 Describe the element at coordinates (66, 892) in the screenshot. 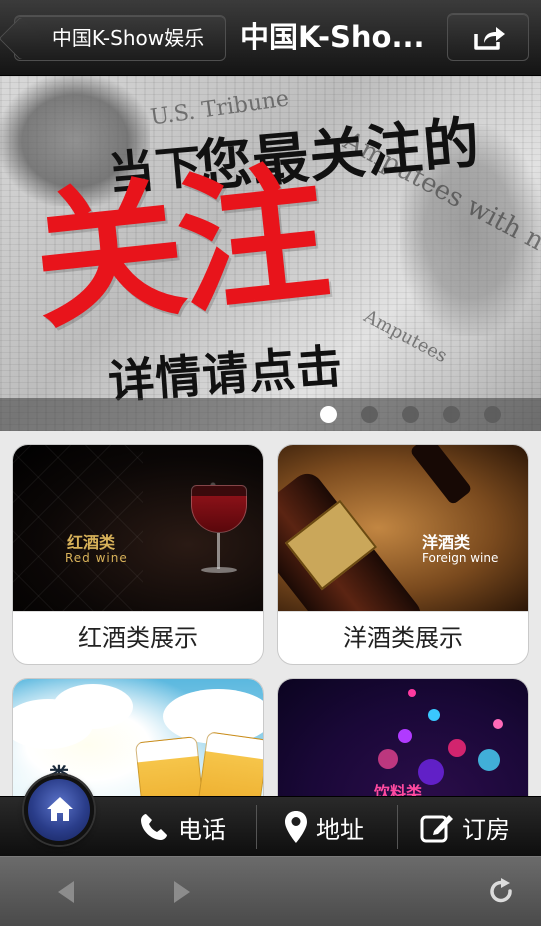

I see `arrow-left-icon` at that location.